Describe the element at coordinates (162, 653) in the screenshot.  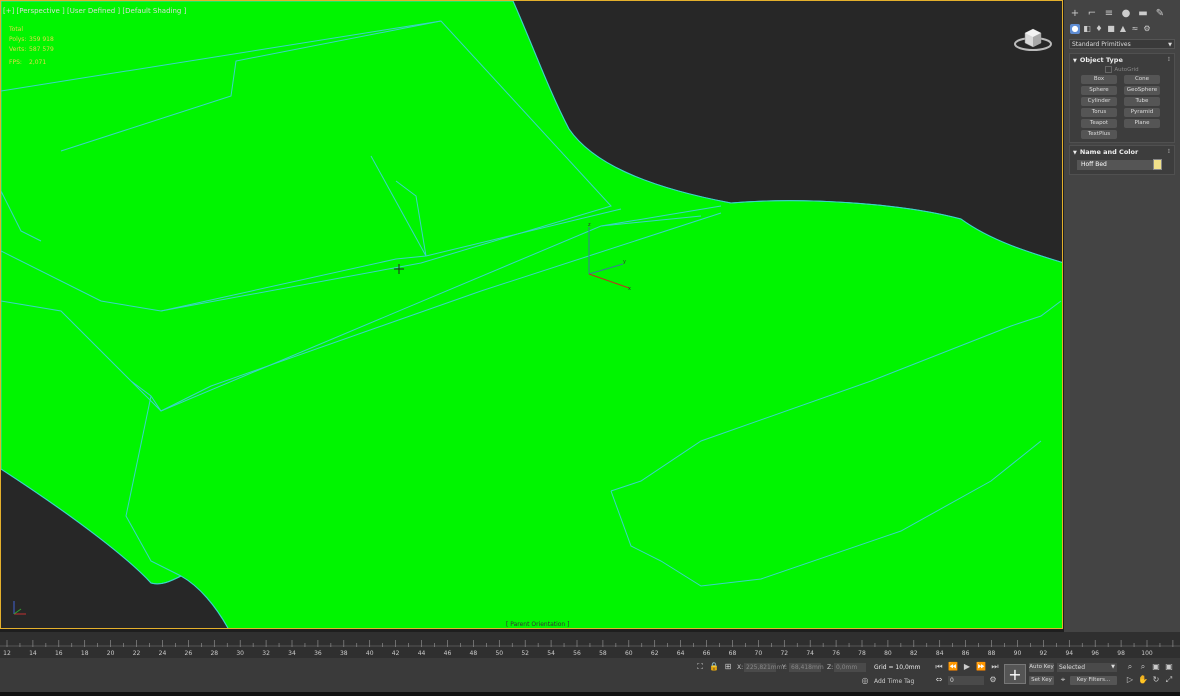
I see `trackbar-tick-label: 24` at that location.